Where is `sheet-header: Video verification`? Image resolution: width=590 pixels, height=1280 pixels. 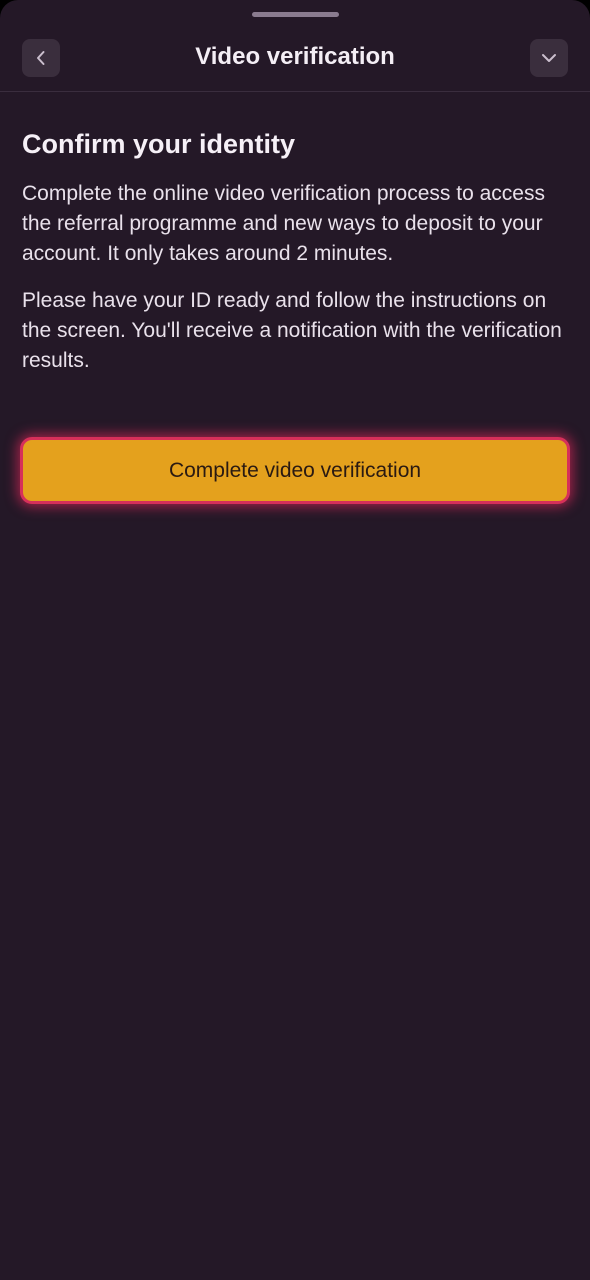 sheet-header: Video verification is located at coordinates (295, 46).